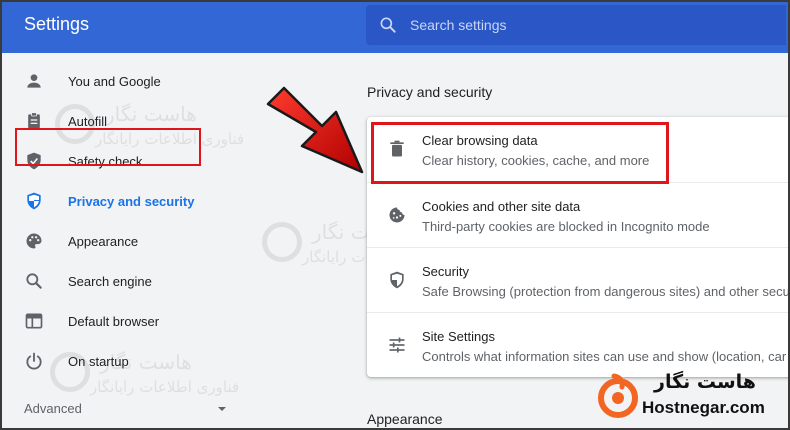 Image resolution: width=790 pixels, height=430 pixels. What do you see at coordinates (405, 419) in the screenshot?
I see `section-title-appearance: Appearance` at bounding box center [405, 419].